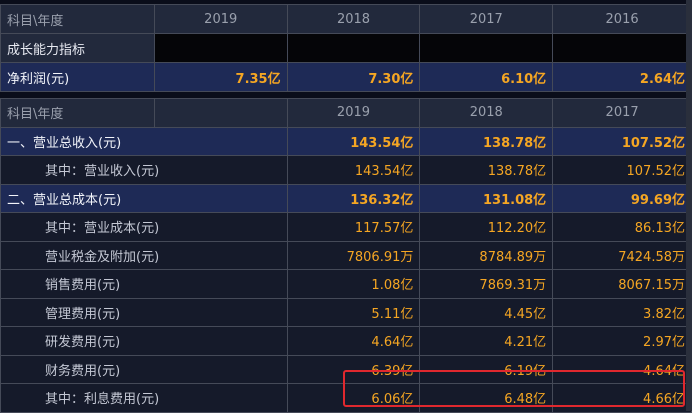 The width and height of the screenshot is (692, 413). I want to click on value-cell: 131.08亿, so click(486, 198).